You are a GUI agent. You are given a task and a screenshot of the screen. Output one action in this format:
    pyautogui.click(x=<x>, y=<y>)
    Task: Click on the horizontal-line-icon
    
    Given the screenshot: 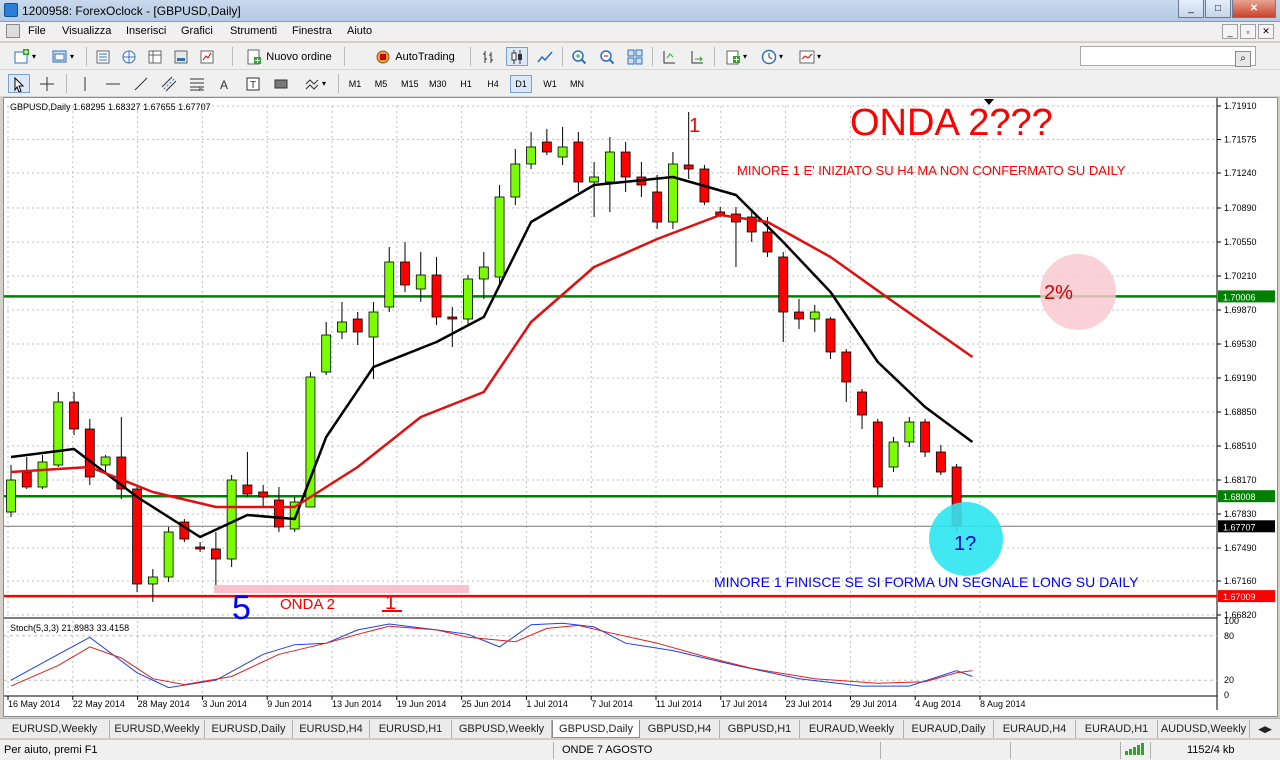 What is the action you would take?
    pyautogui.click(x=113, y=83)
    